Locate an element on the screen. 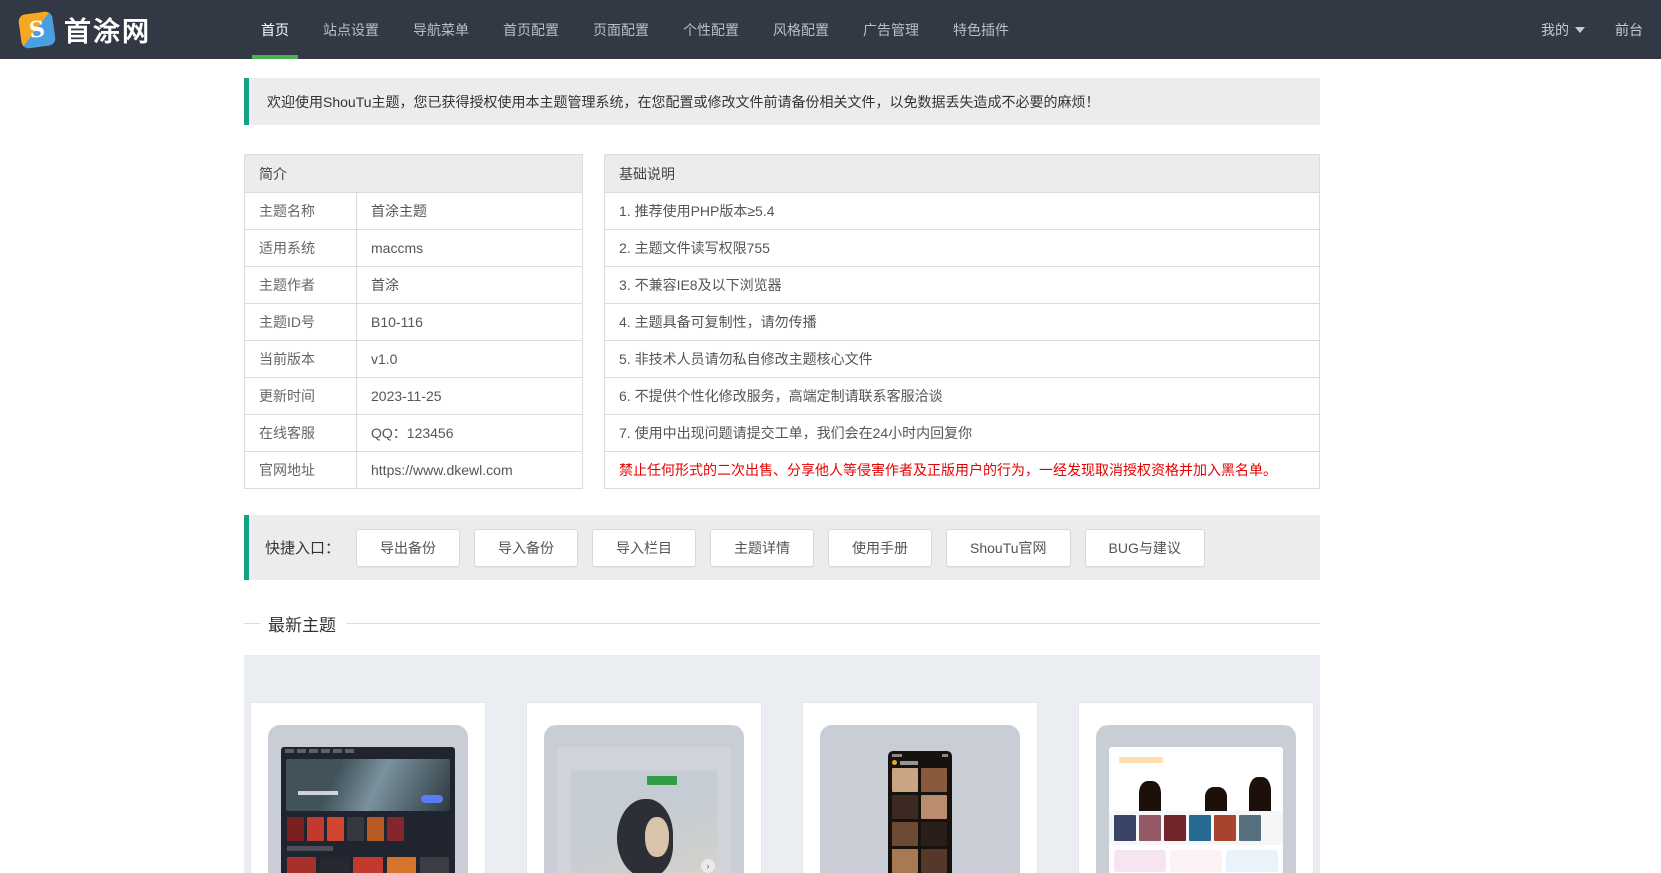 The width and height of the screenshot is (1661, 873). theme-card-game-movie-site is located at coordinates (1196, 787).